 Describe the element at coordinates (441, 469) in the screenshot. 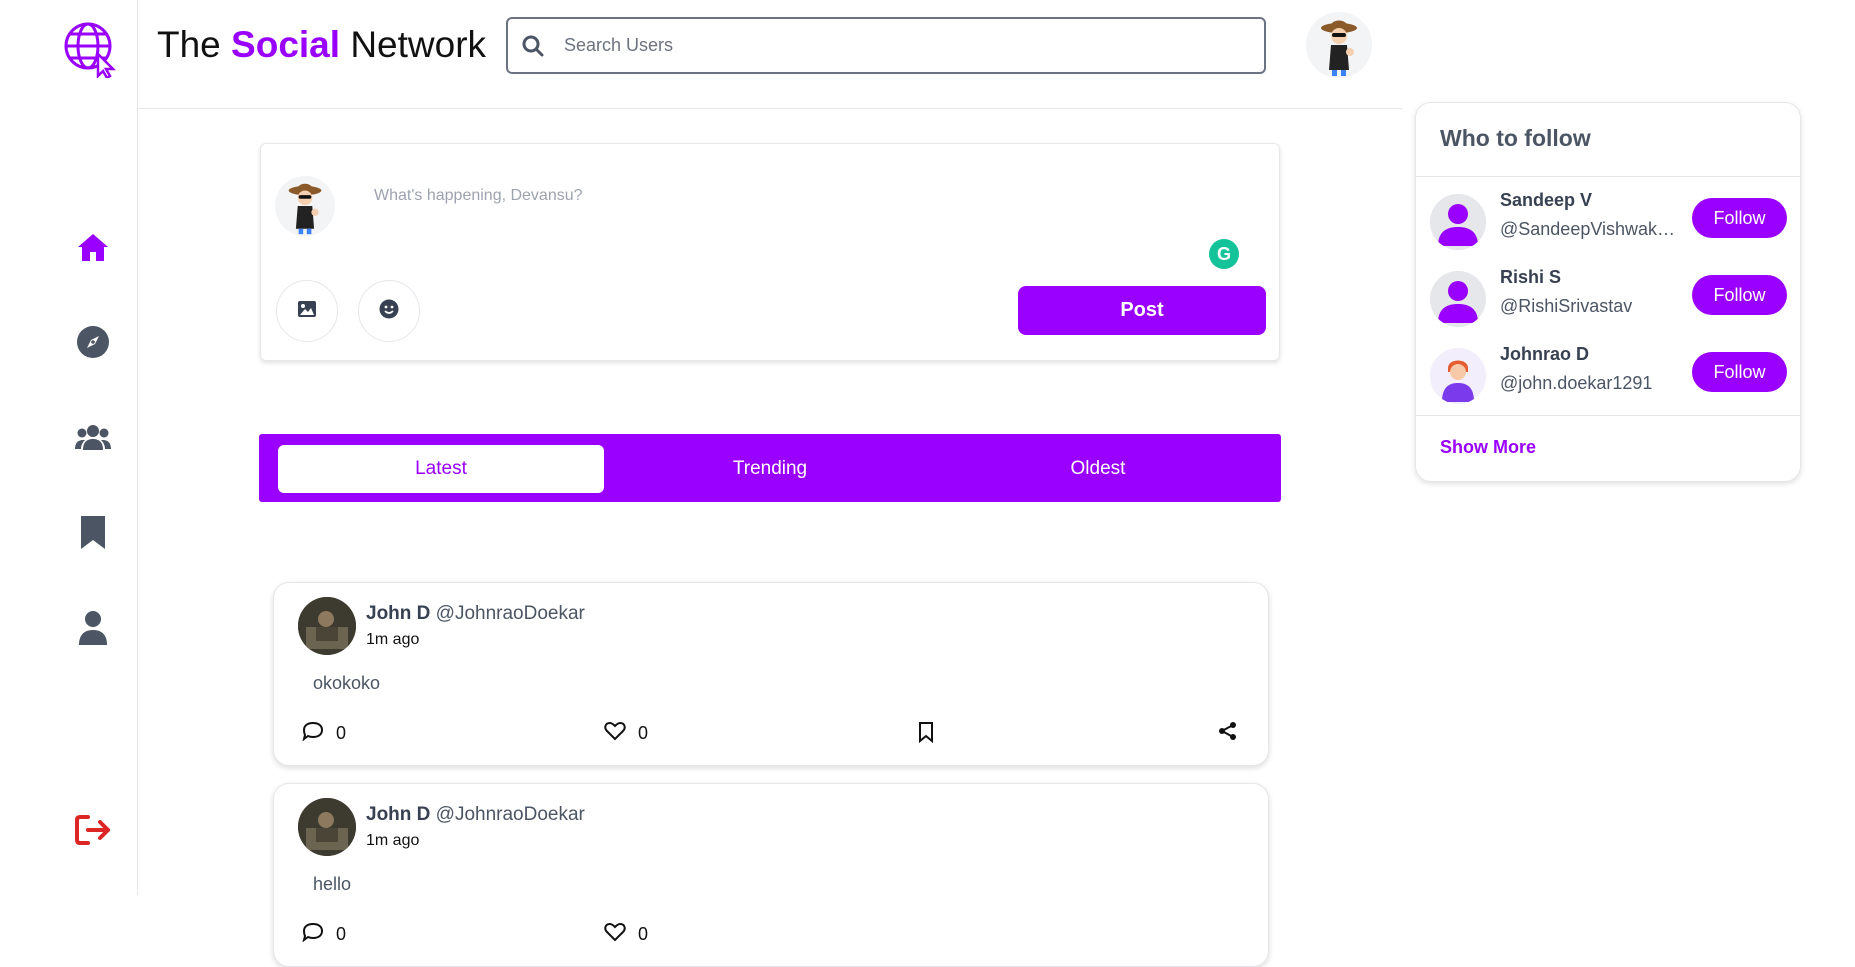

I see `tab-latest: Latest` at that location.